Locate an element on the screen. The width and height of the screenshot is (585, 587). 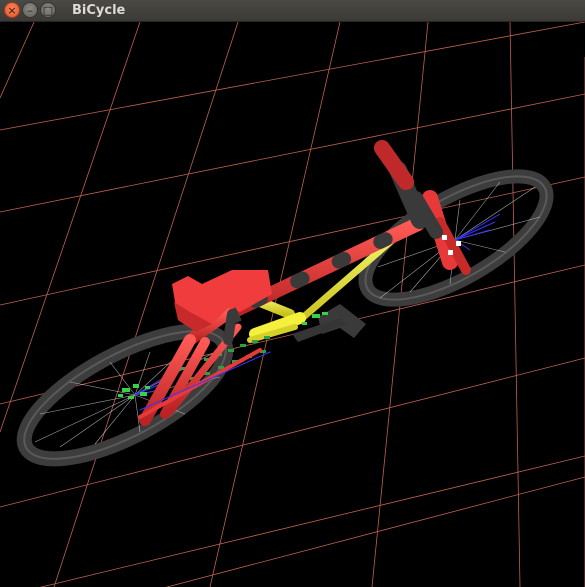
window-title: BiCycle is located at coordinates (99, 10).